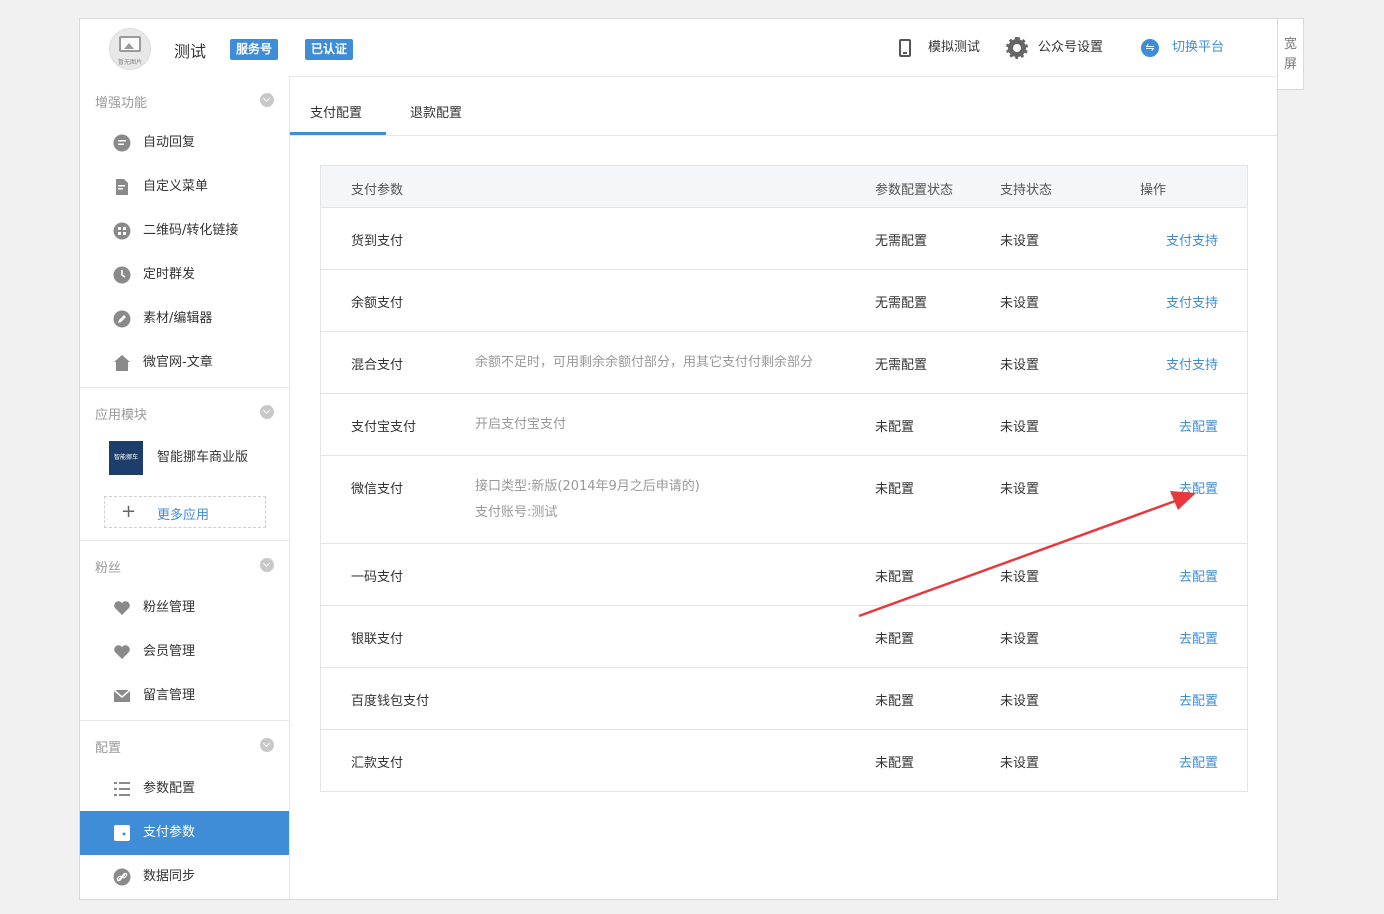 This screenshot has width=1384, height=914. Describe the element at coordinates (1291, 54) in the screenshot. I see `wide-screen-button: 宽屏` at that location.